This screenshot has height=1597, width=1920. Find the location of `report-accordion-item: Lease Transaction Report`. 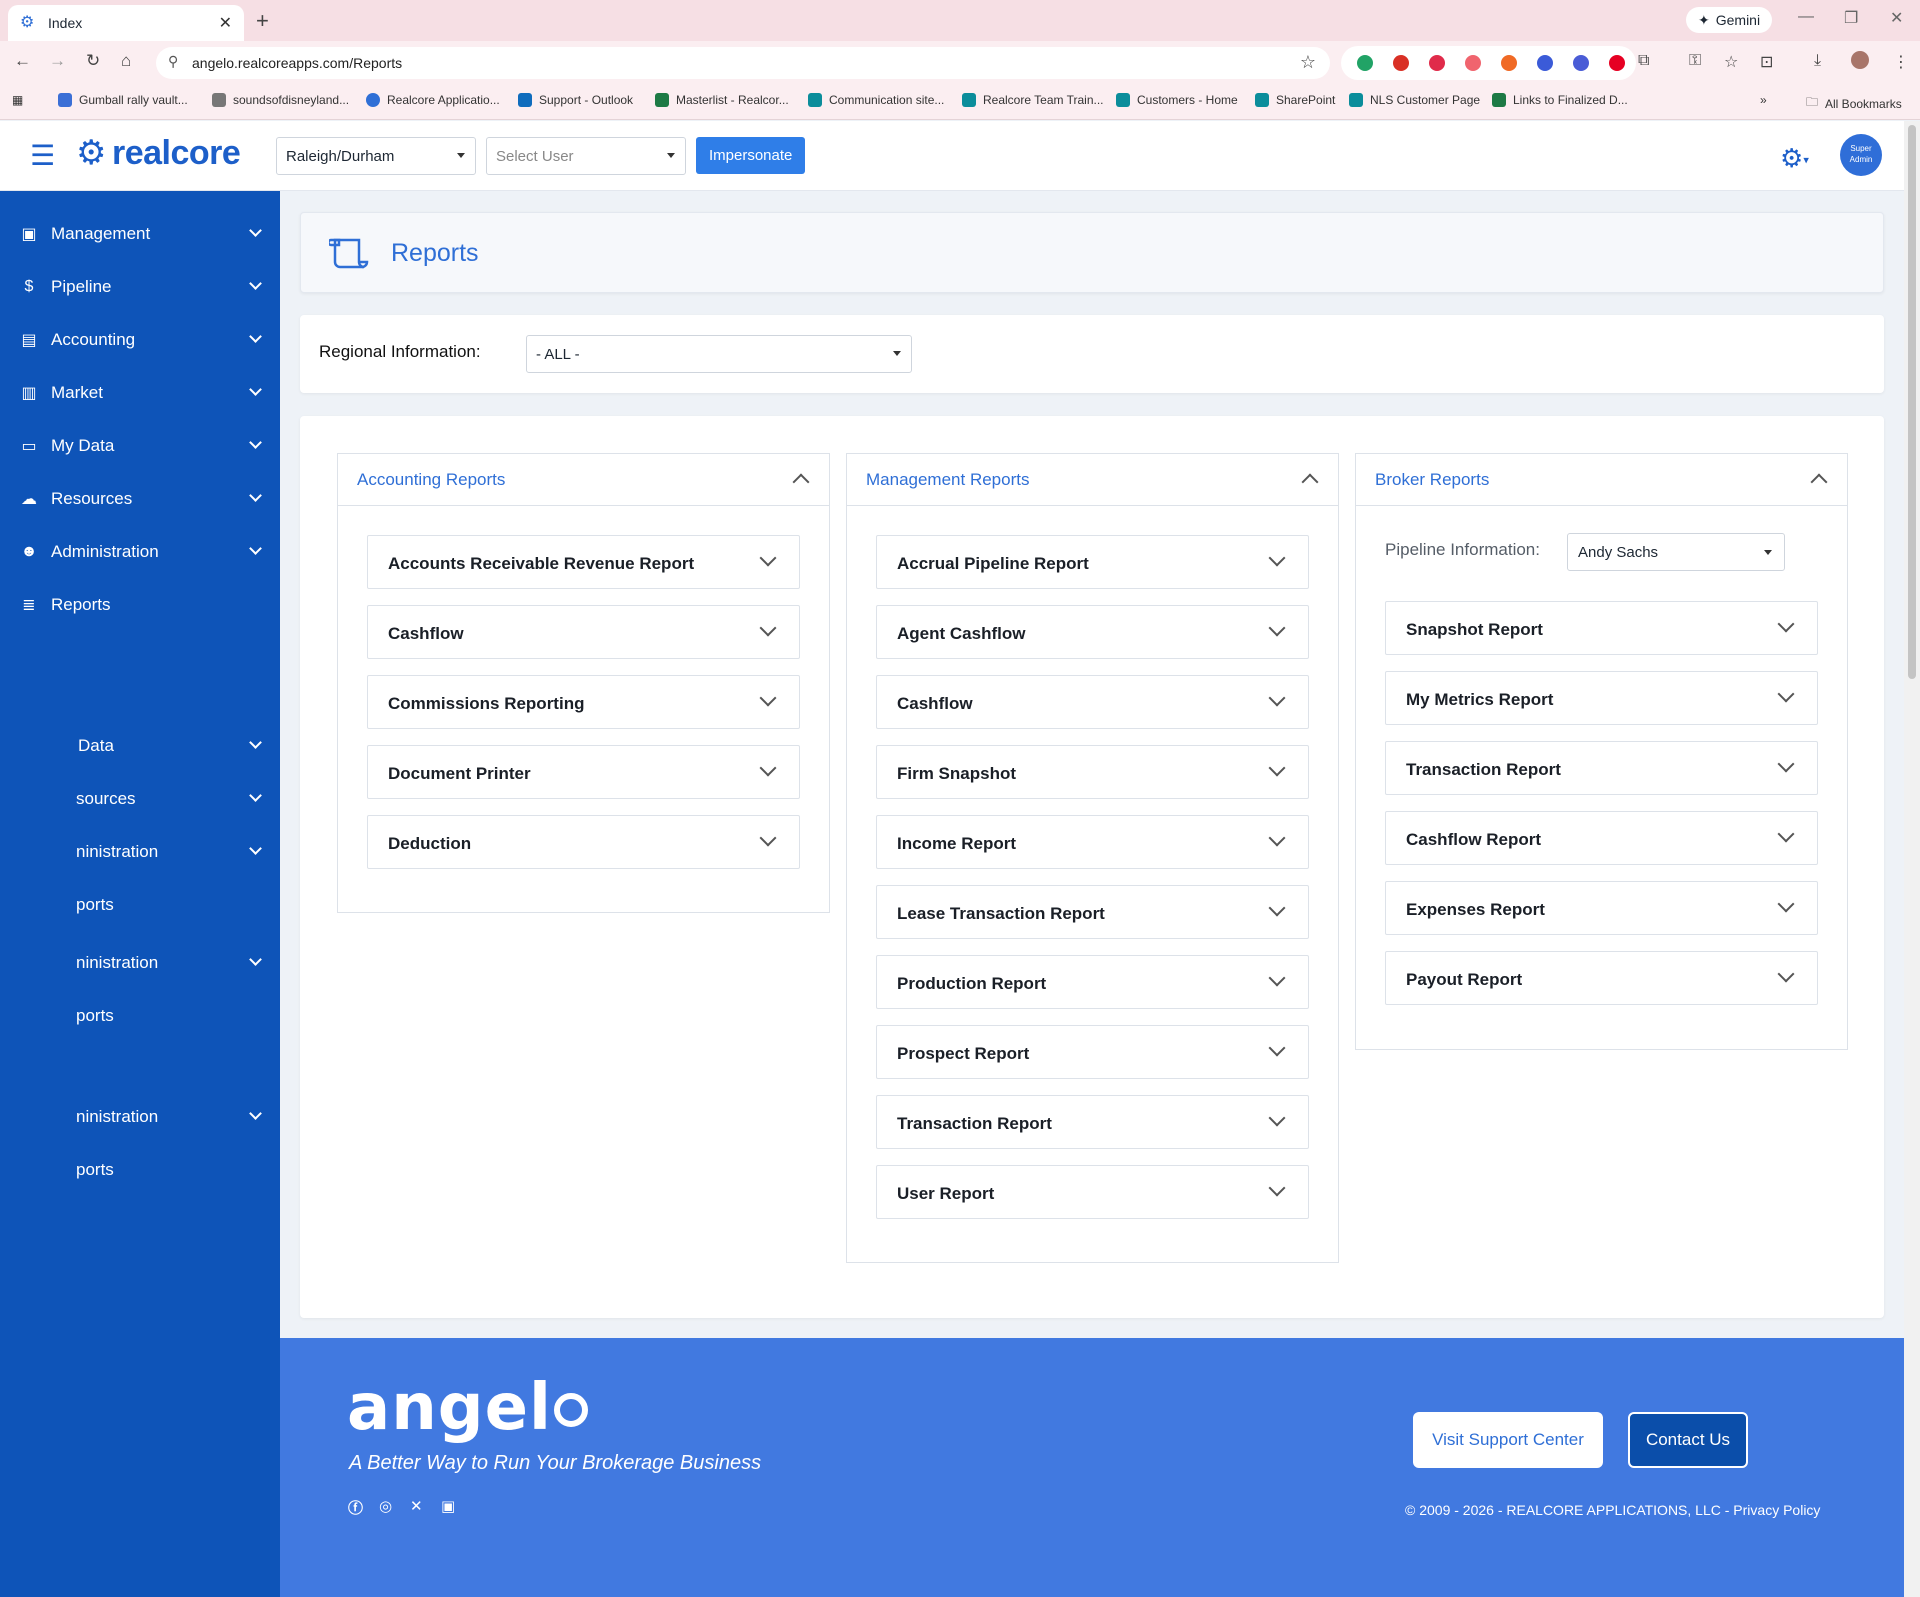

report-accordion-item: Lease Transaction Report is located at coordinates (1092, 912).